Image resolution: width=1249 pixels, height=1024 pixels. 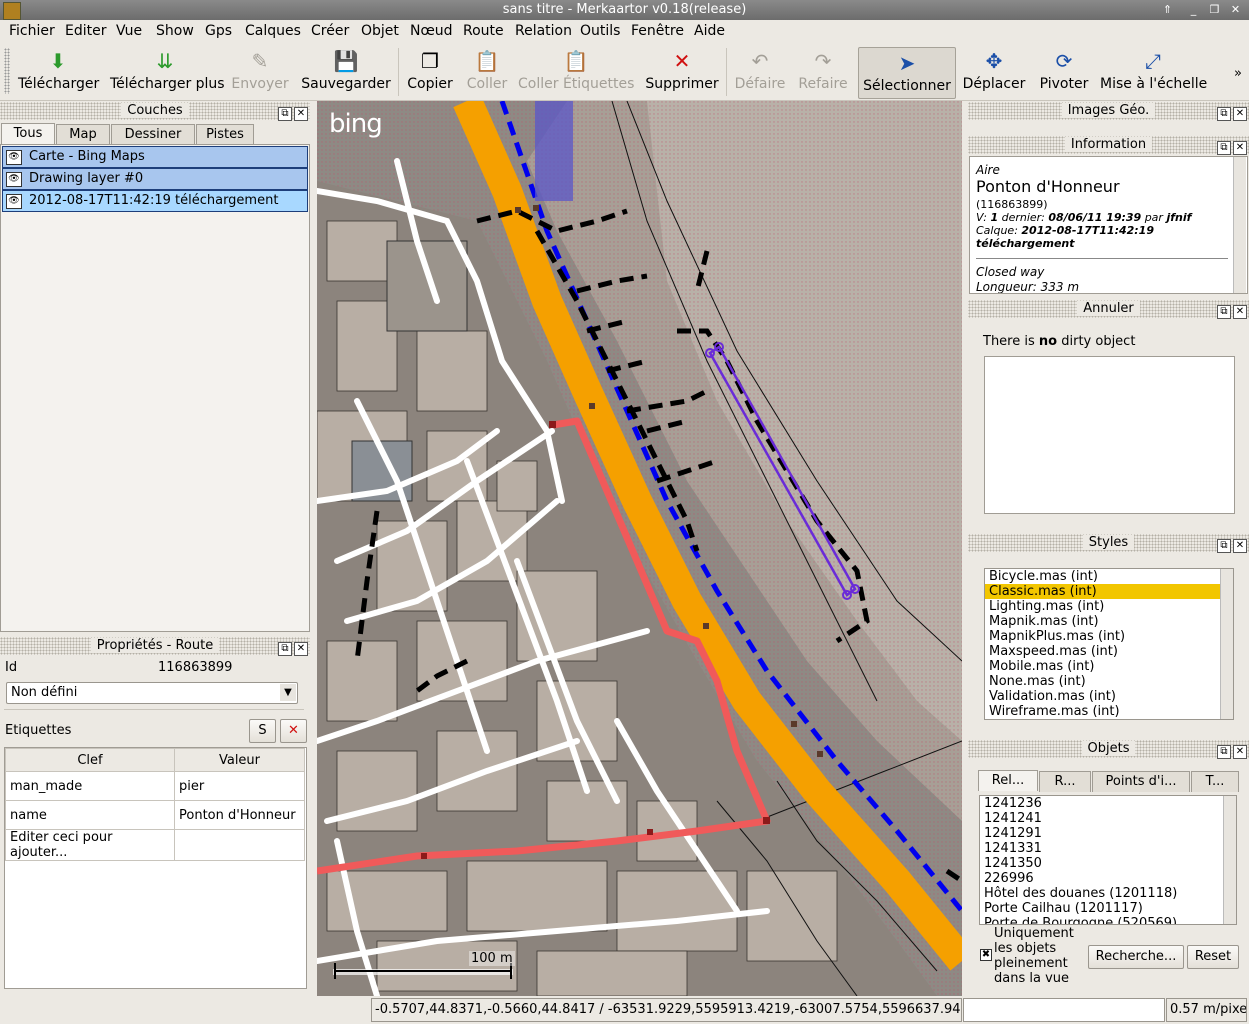 What do you see at coordinates (273, 31) in the screenshot?
I see `menu-calques: Calques` at bounding box center [273, 31].